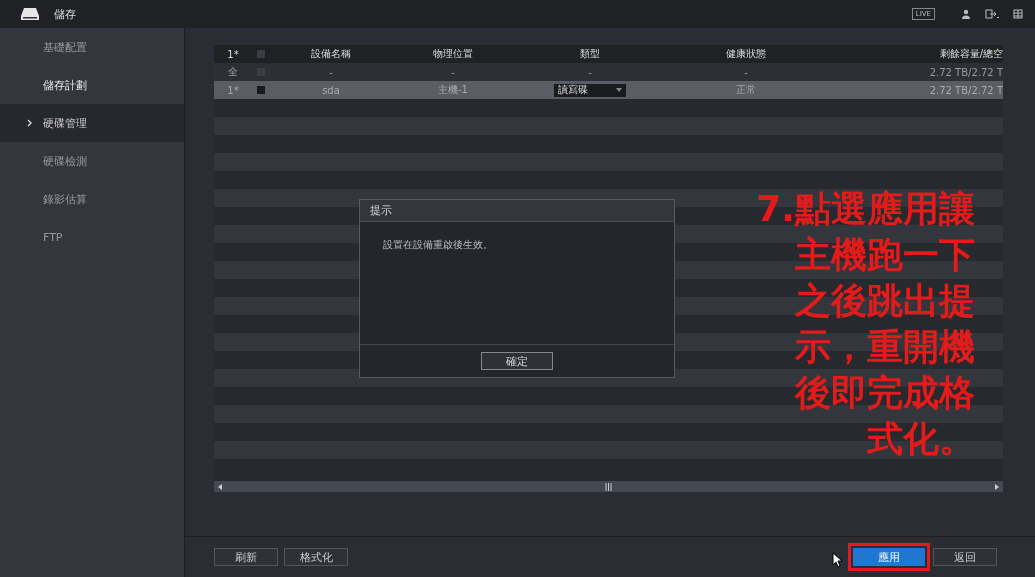 This screenshot has width=1035, height=577. Describe the element at coordinates (438, 245) in the screenshot. I see `dialog-message: 設置在設備重啟後生效。` at that location.